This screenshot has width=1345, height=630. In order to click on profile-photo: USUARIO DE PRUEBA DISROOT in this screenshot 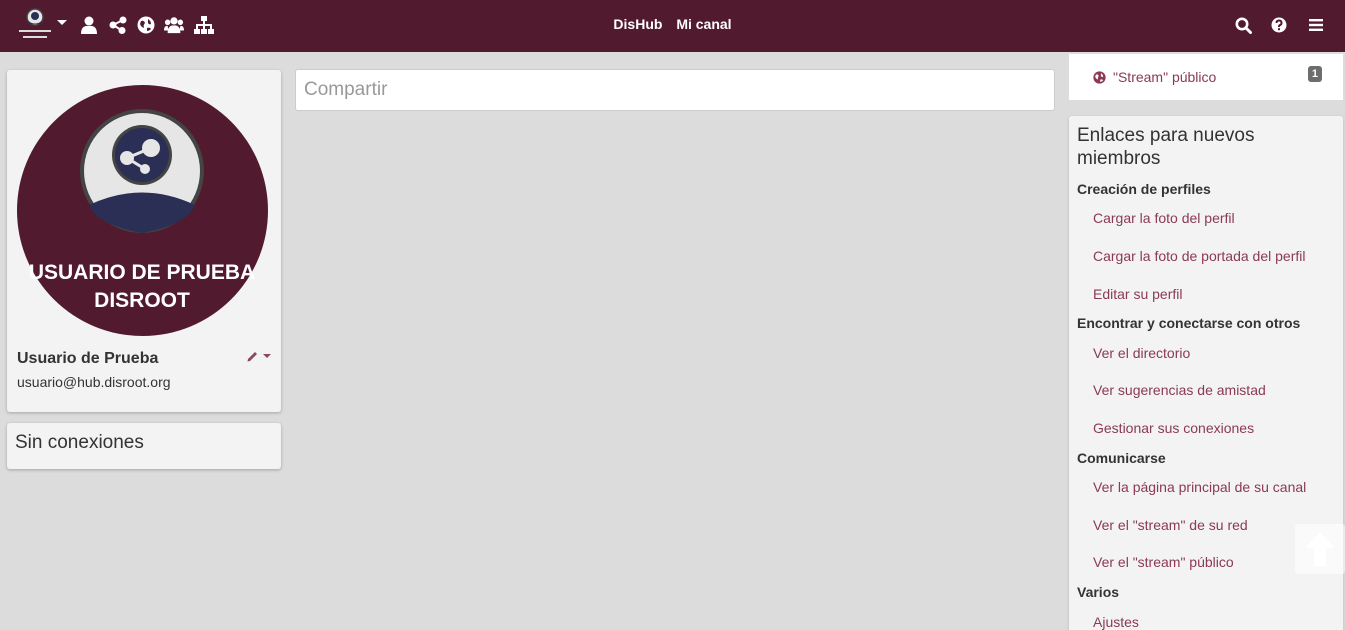, I will do `click(142, 210)`.